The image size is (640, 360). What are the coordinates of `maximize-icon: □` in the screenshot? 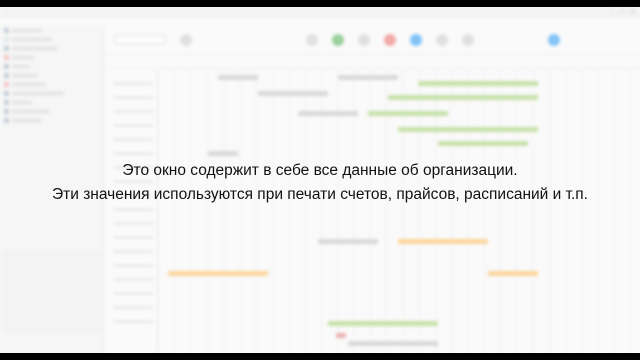 It's located at (622, 11).